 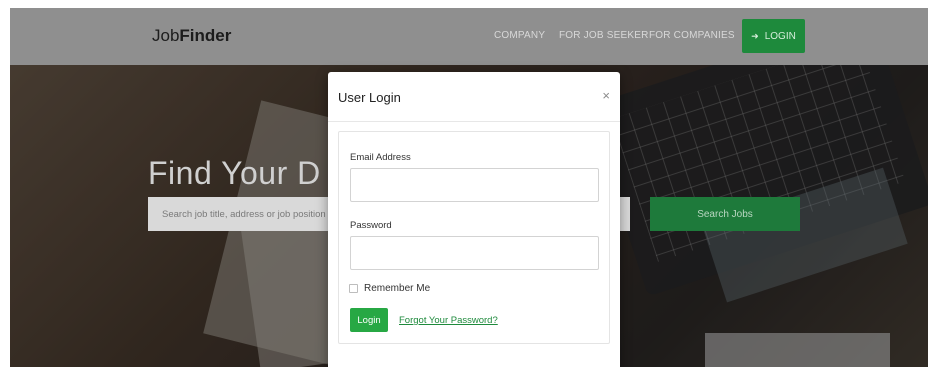 What do you see at coordinates (205, 35) in the screenshot?
I see `brand-bold-text: Finder` at bounding box center [205, 35].